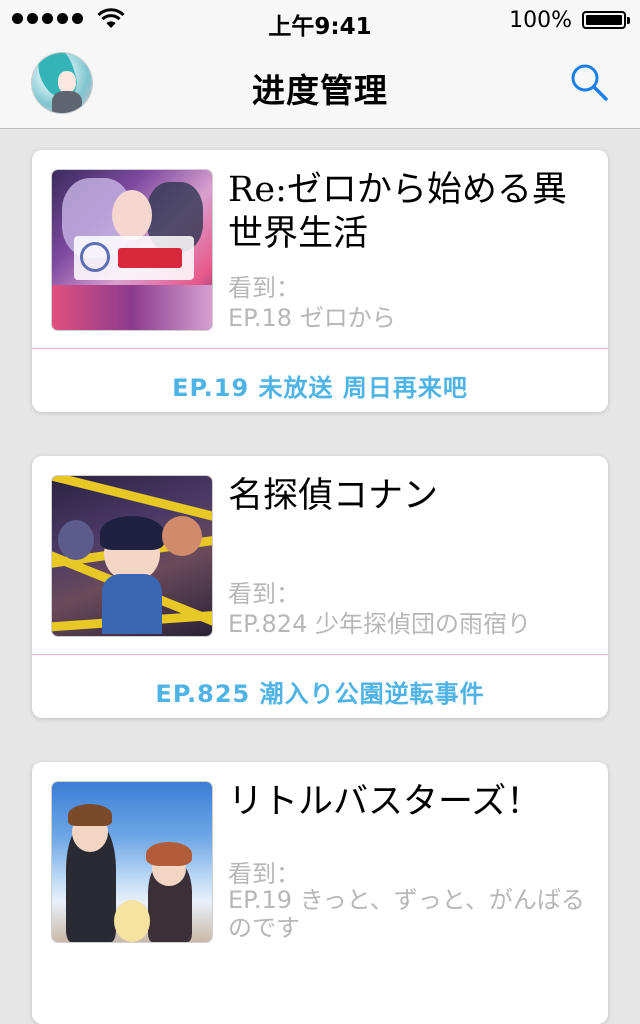  Describe the element at coordinates (320, 20) in the screenshot. I see `status-bar: 上午9:41 100%` at that location.